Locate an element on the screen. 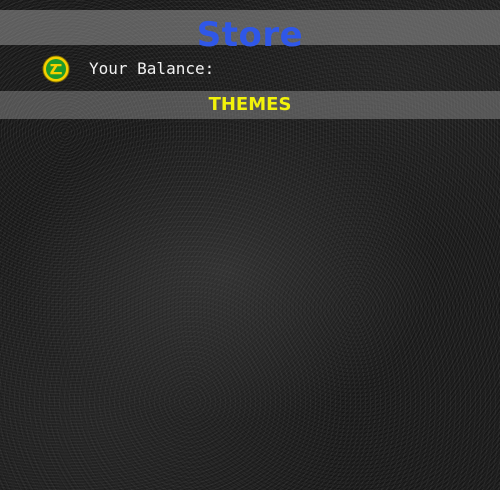 This screenshot has height=490, width=500. title-bar: Store is located at coordinates (250, 32).